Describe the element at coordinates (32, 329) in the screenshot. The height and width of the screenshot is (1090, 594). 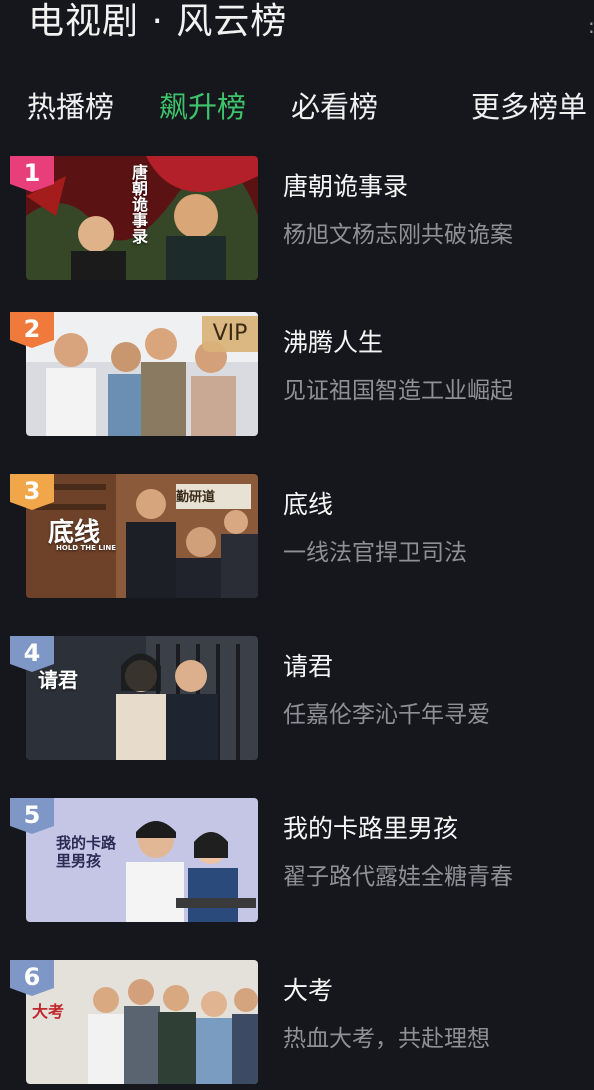
I see `rank-number: 2` at that location.